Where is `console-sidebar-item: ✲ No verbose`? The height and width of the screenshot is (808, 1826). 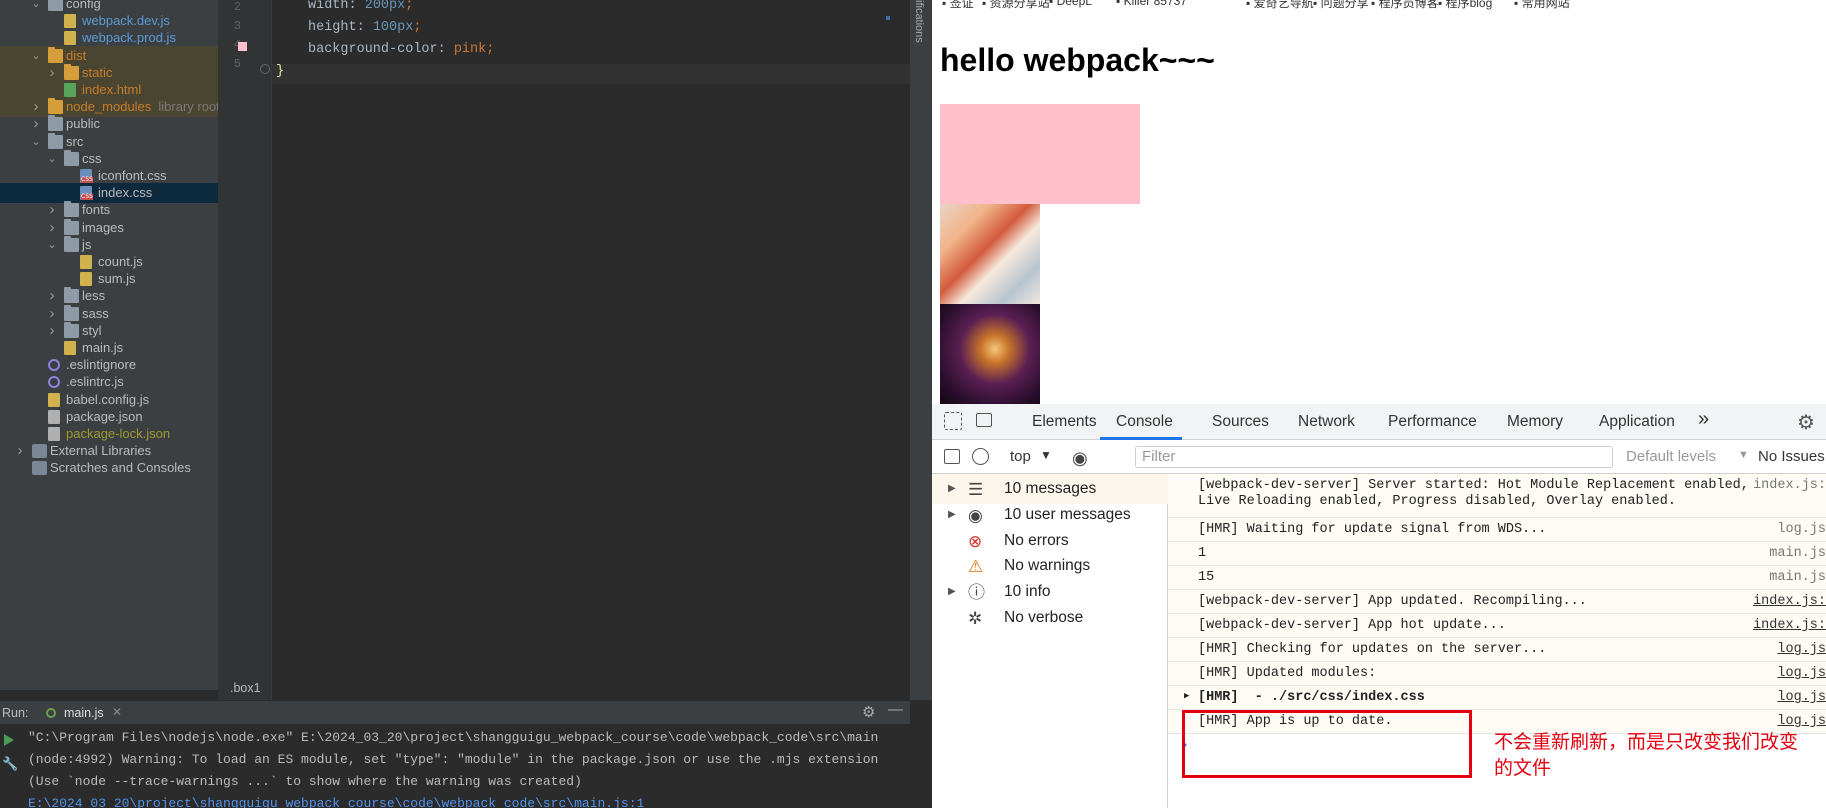 console-sidebar-item: ✲ No verbose is located at coordinates (1050, 618).